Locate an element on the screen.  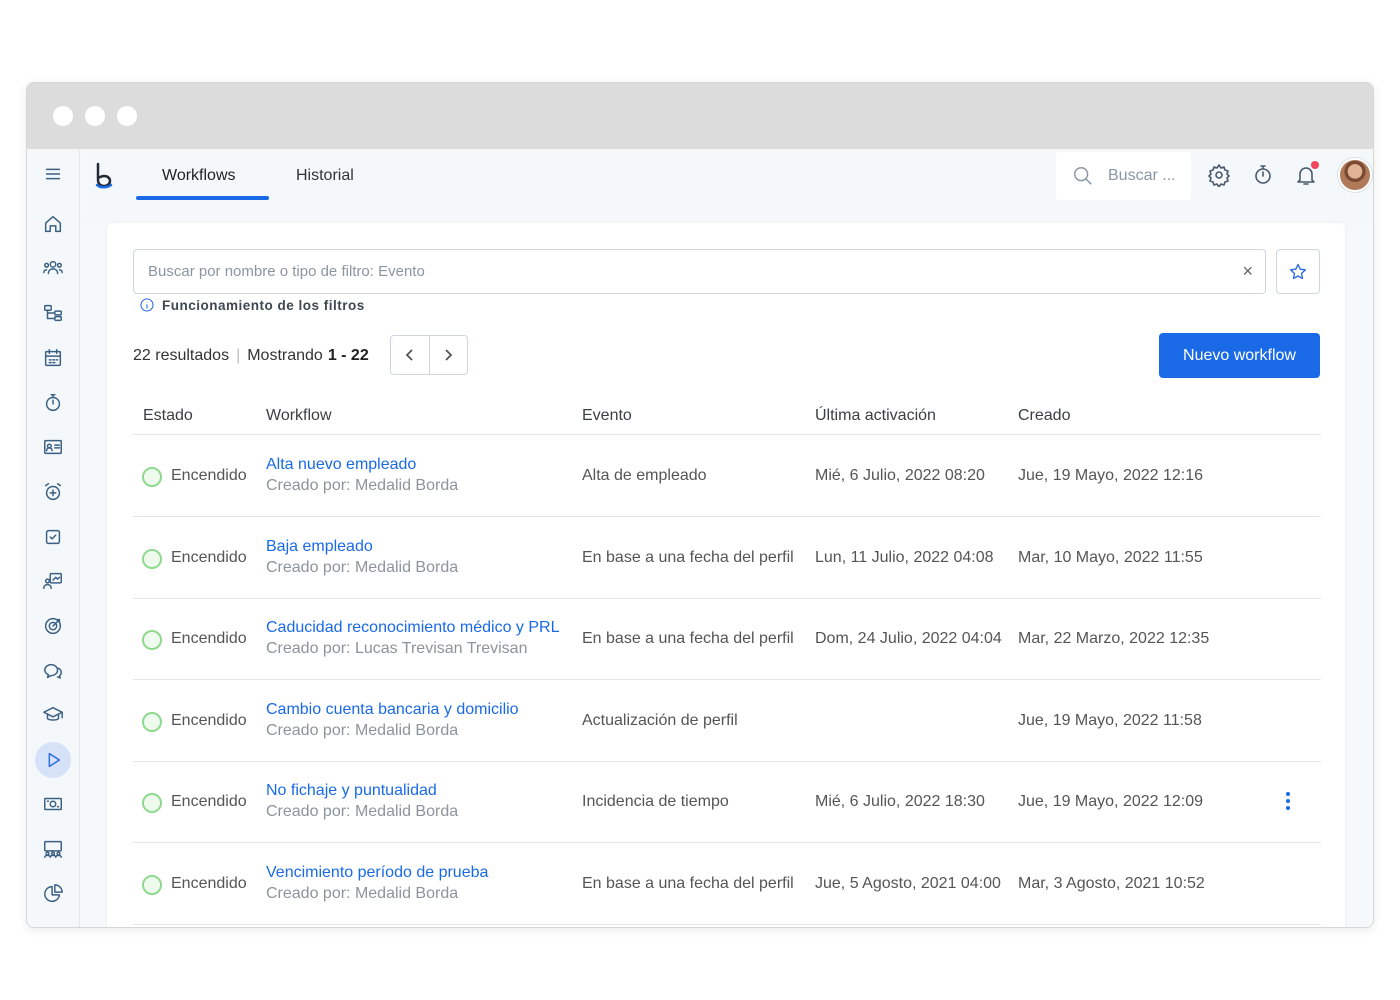
created-cell: Jue, 19 Mayo, 2022 12:09 is located at coordinates (1111, 801).